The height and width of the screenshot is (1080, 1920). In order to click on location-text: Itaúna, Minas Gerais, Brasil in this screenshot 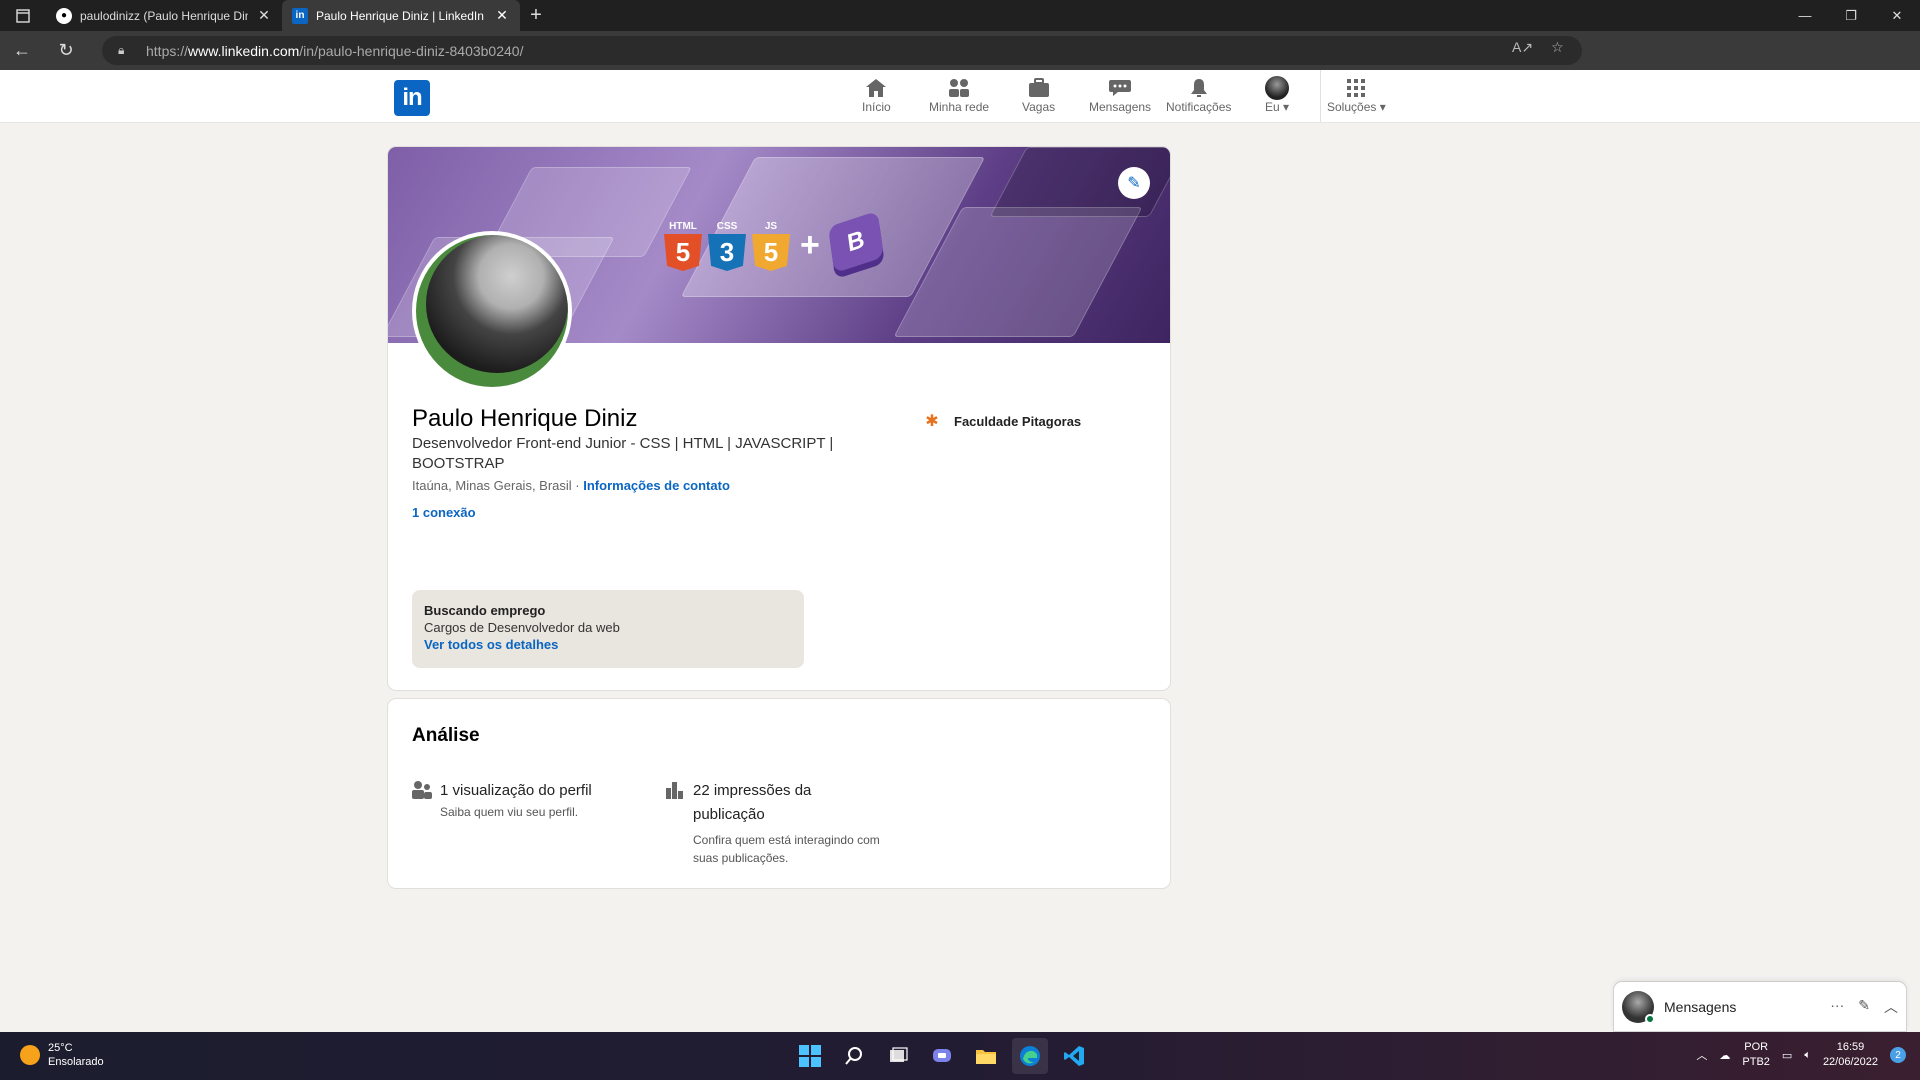, I will do `click(492, 485)`.